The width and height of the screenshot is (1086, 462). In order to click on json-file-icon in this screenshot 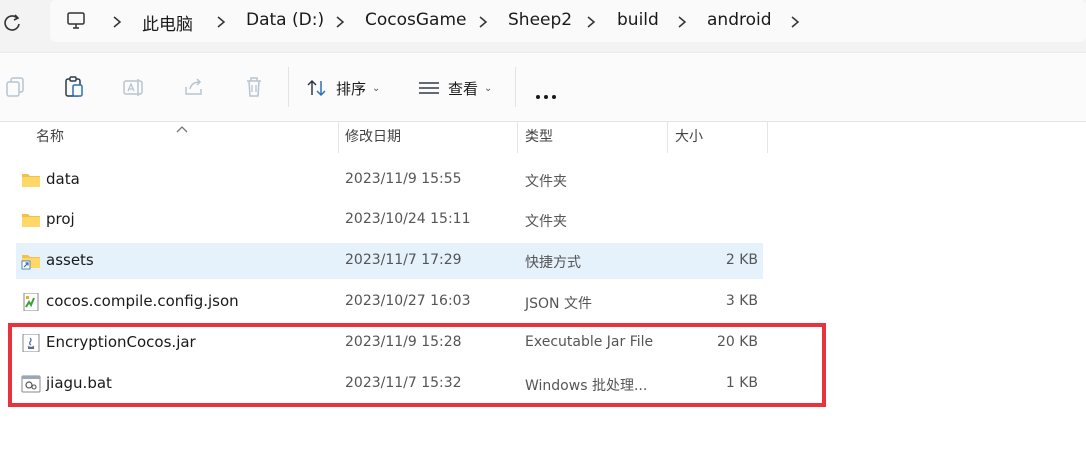, I will do `click(31, 302)`.